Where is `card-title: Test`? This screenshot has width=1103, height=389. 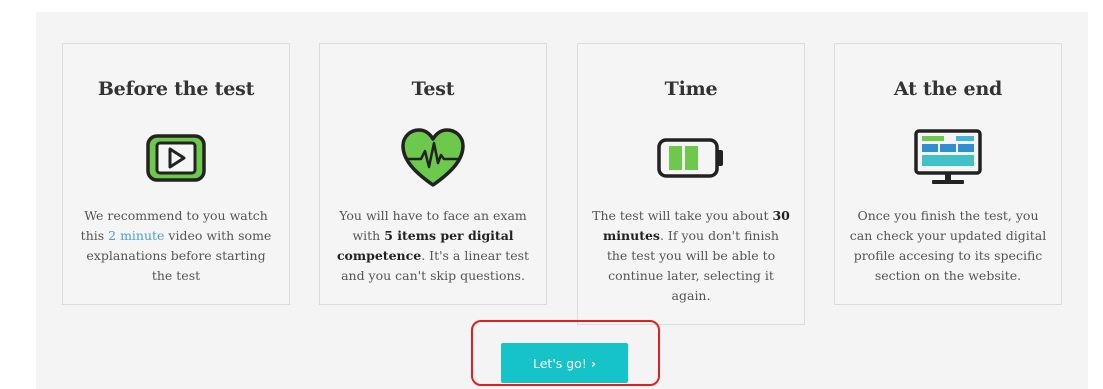 card-title: Test is located at coordinates (433, 89).